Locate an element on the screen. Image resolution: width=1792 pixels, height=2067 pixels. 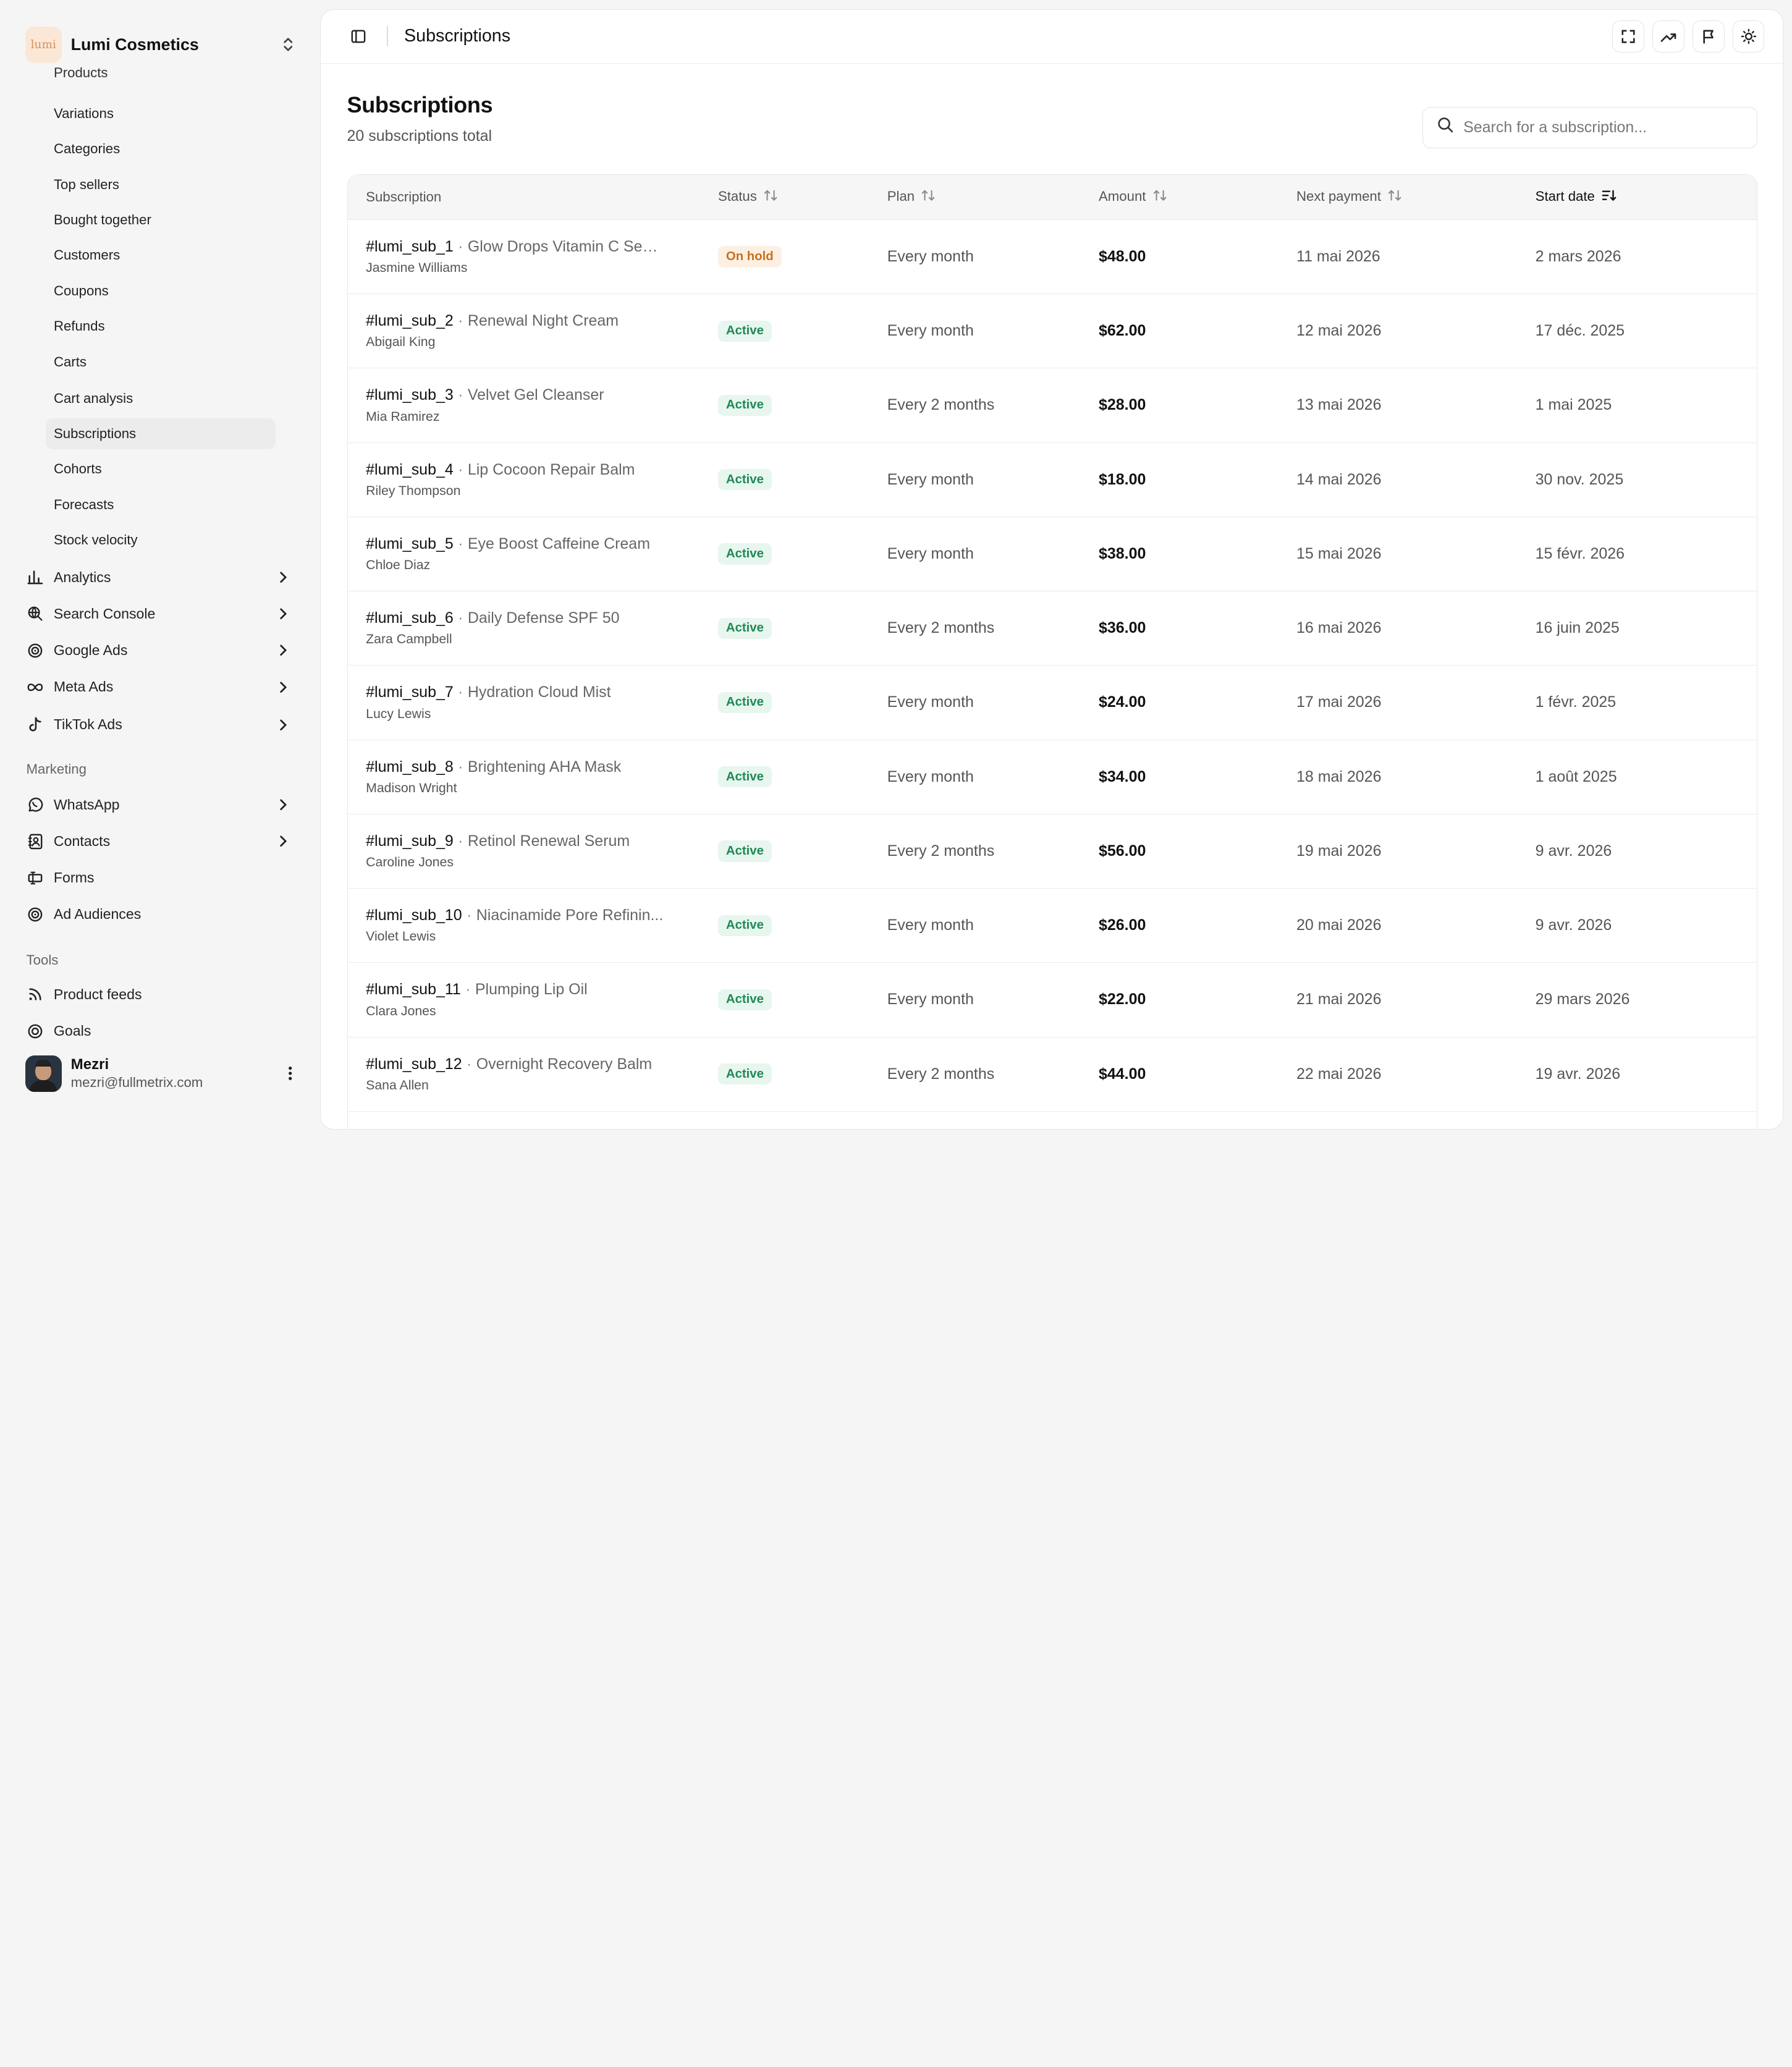
column-header-plan: Plan is located at coordinates (975, 197).